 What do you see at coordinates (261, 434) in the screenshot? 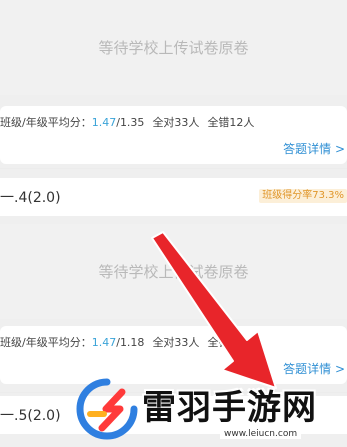
I see `watermark-url: www.leiucn.com` at bounding box center [261, 434].